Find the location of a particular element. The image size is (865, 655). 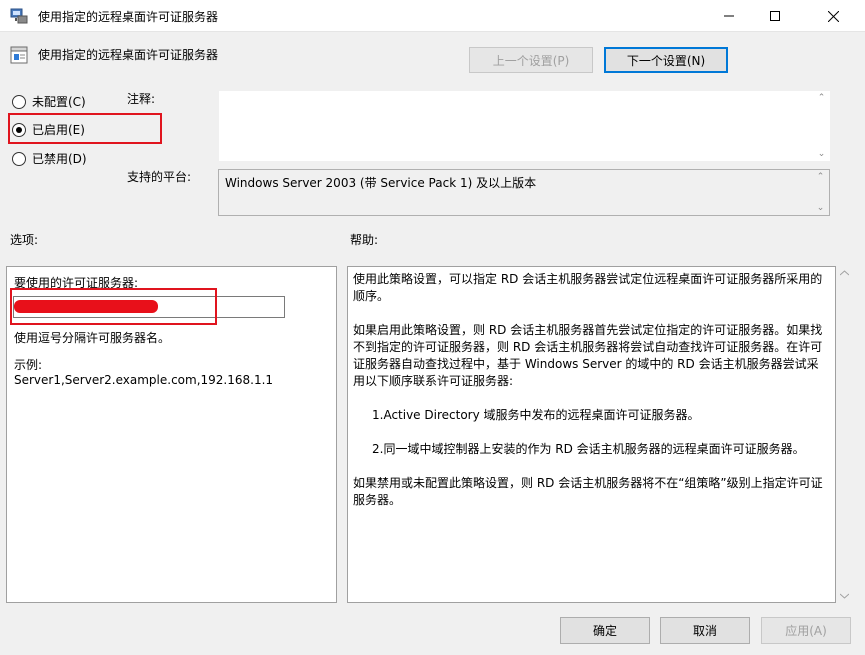

comment-scrollbar: ⌃ ⌄ is located at coordinates (821, 126).